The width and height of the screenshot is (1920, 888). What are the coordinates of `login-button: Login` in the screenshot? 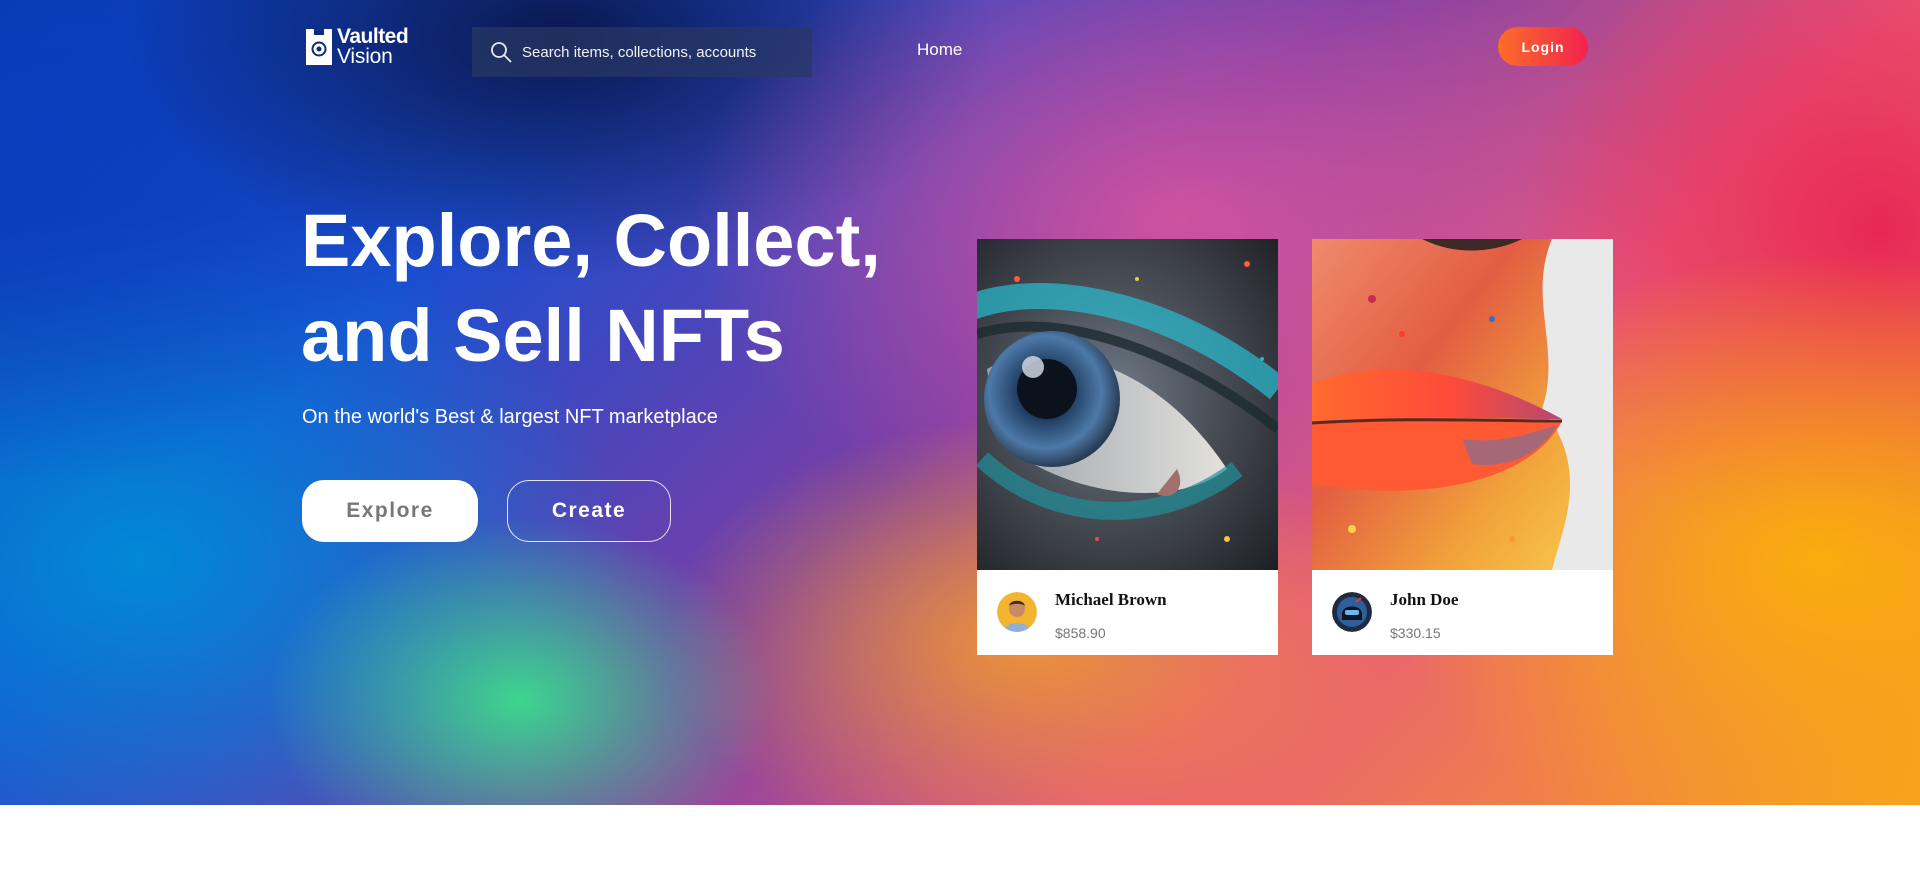 It's located at (1543, 46).